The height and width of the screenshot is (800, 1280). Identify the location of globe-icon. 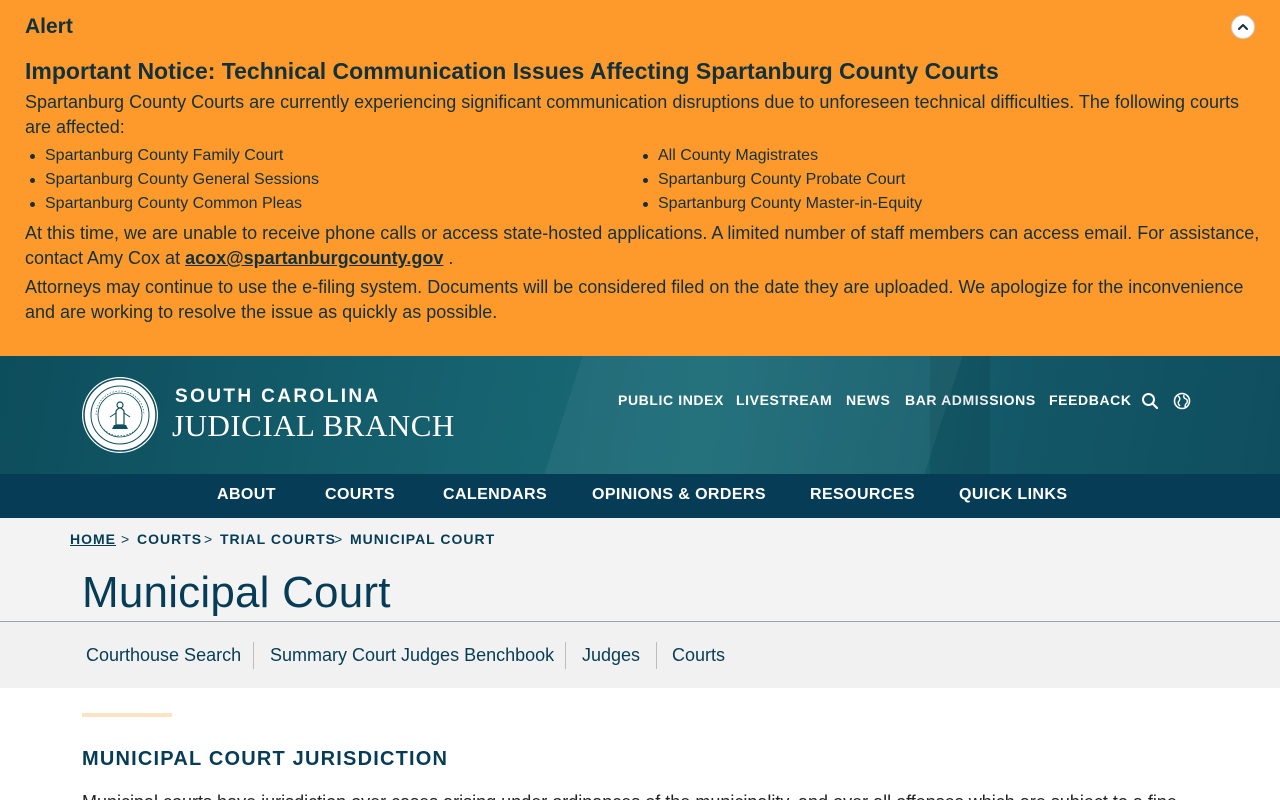
(1182, 401).